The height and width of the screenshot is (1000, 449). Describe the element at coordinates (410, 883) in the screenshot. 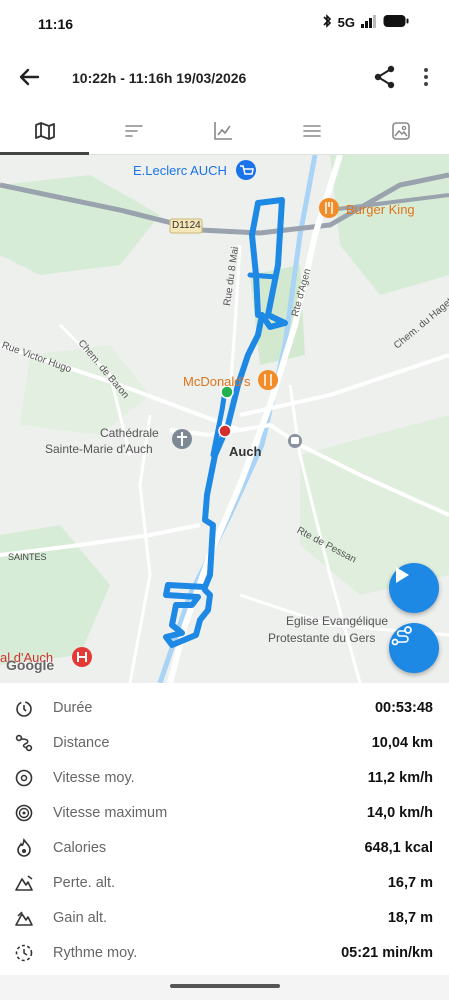

I see `stat-value: 16,7 m` at that location.